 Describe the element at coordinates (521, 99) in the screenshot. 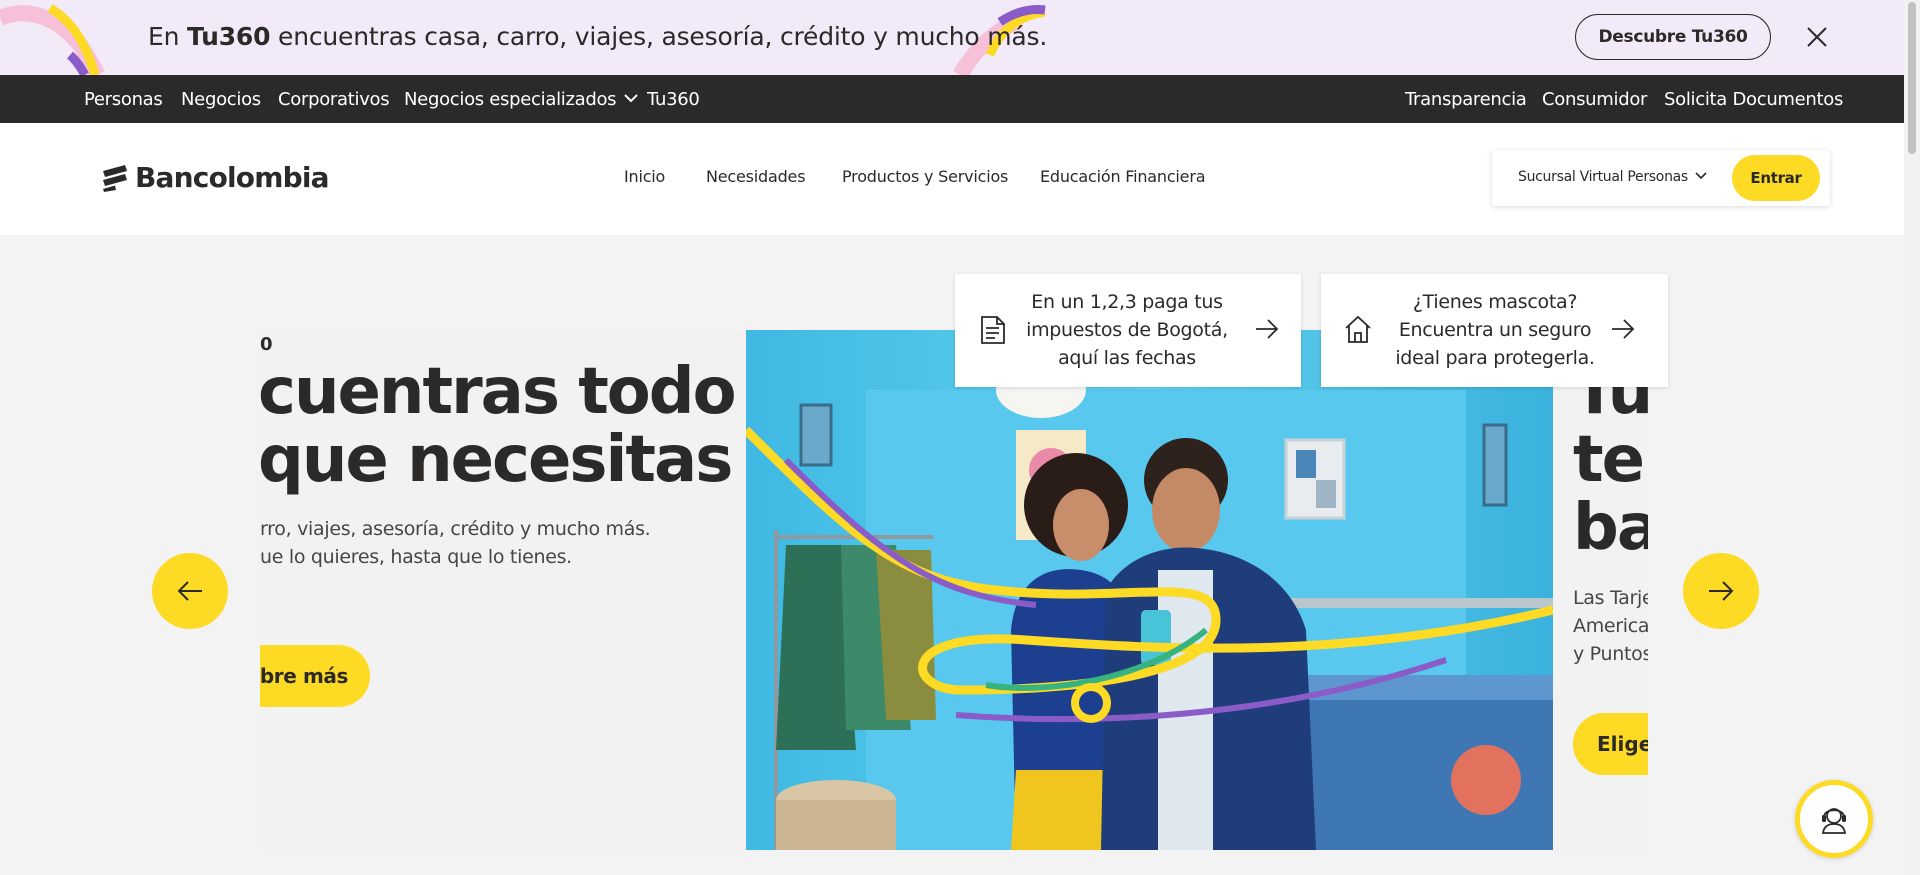

I see `segnav-negocios-especializados: Negocios especializados` at that location.